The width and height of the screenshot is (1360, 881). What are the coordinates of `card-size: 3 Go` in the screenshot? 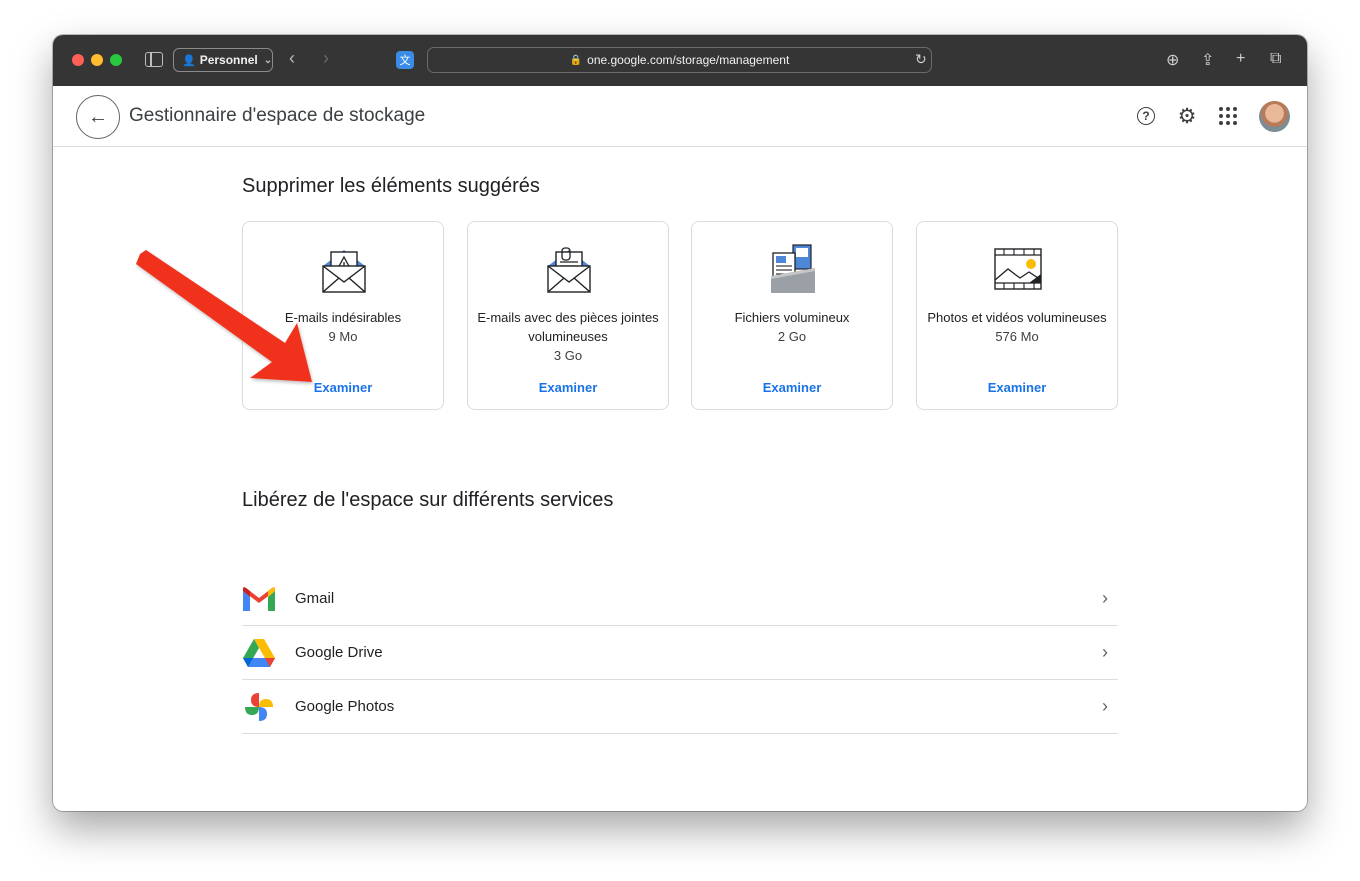 It's located at (568, 355).